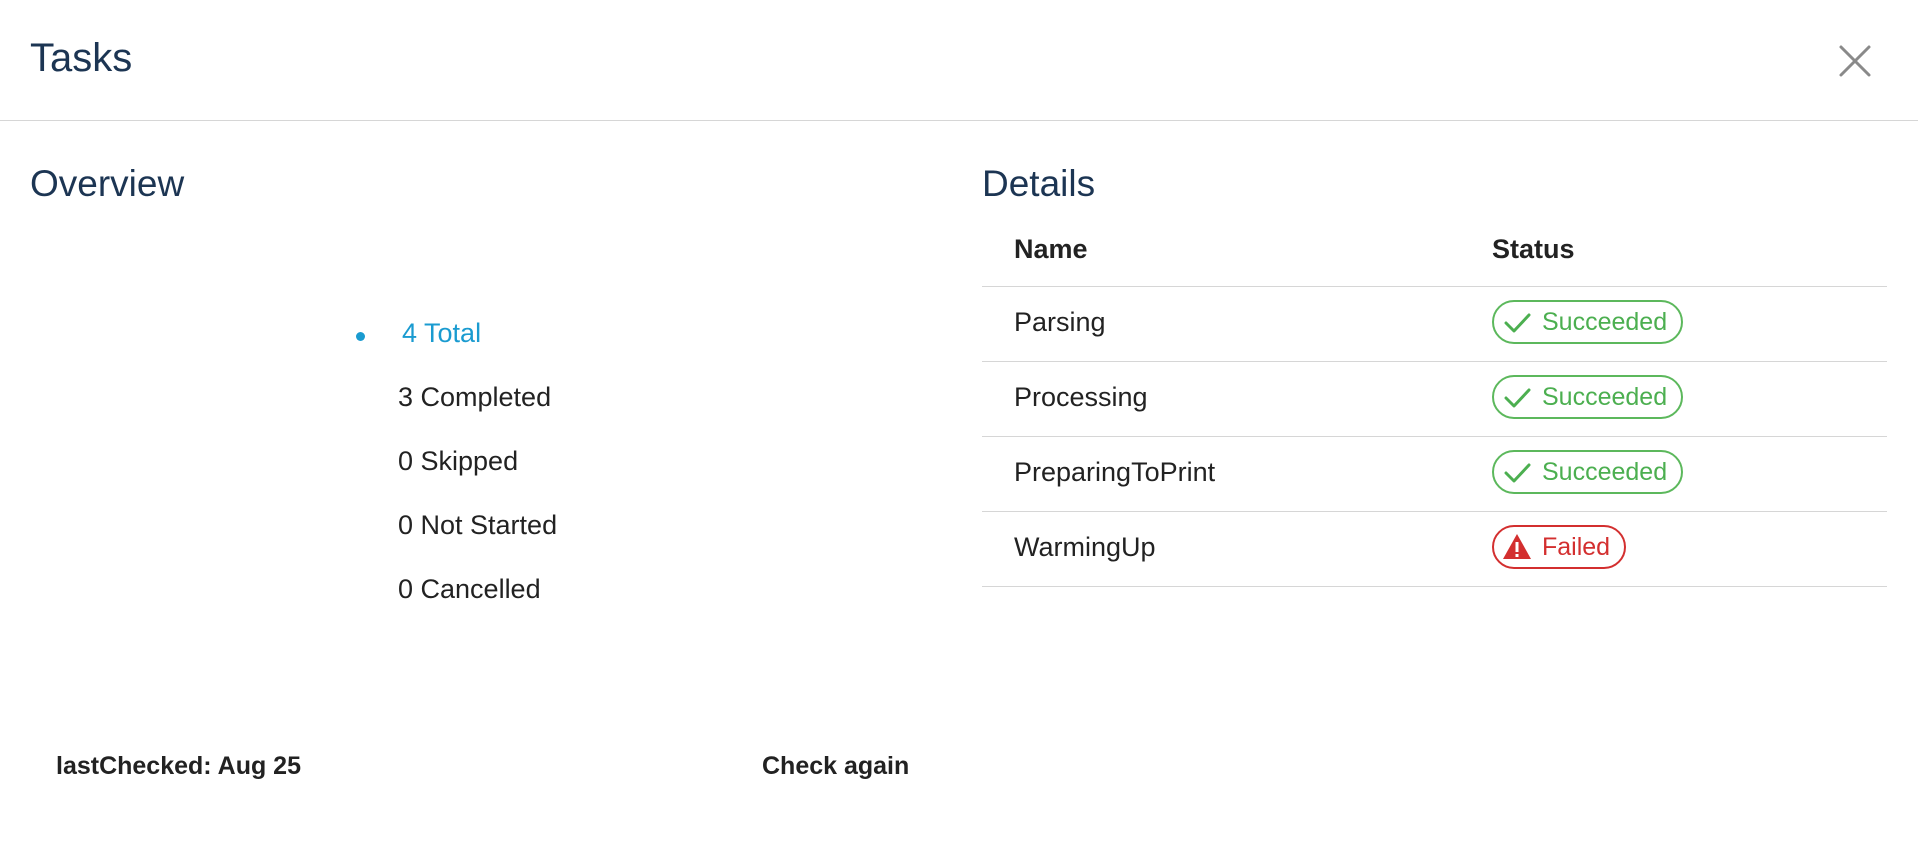  Describe the element at coordinates (1081, 397) in the screenshot. I see `task-name: Processing` at that location.